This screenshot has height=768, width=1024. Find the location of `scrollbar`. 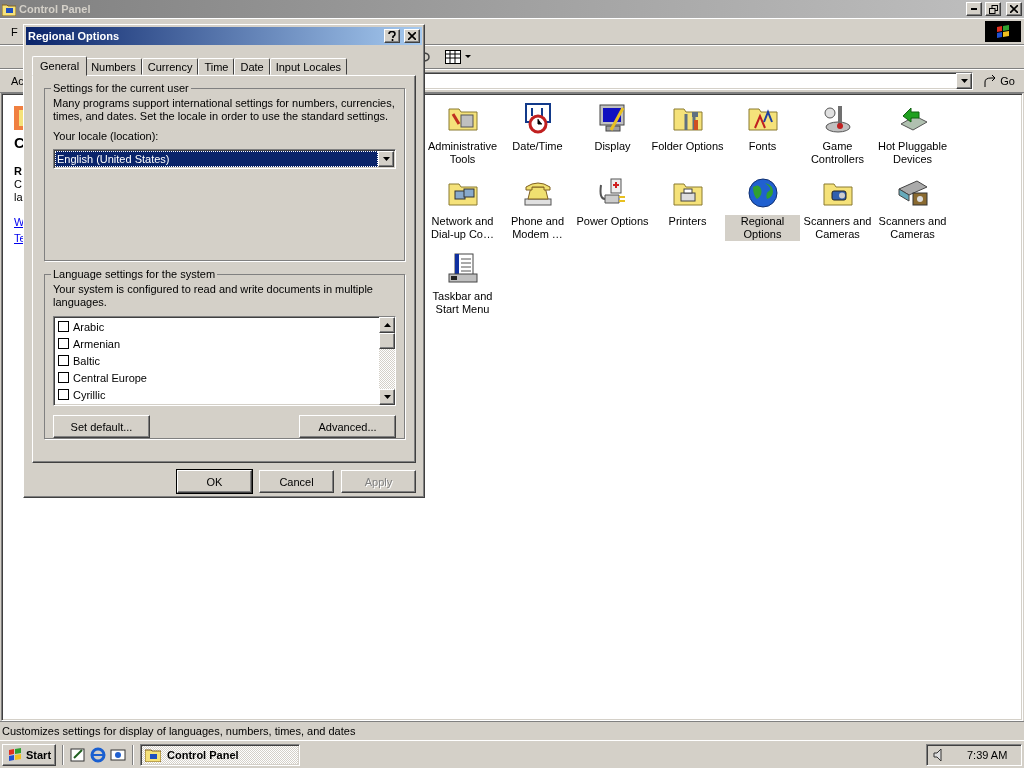

scrollbar is located at coordinates (387, 361).